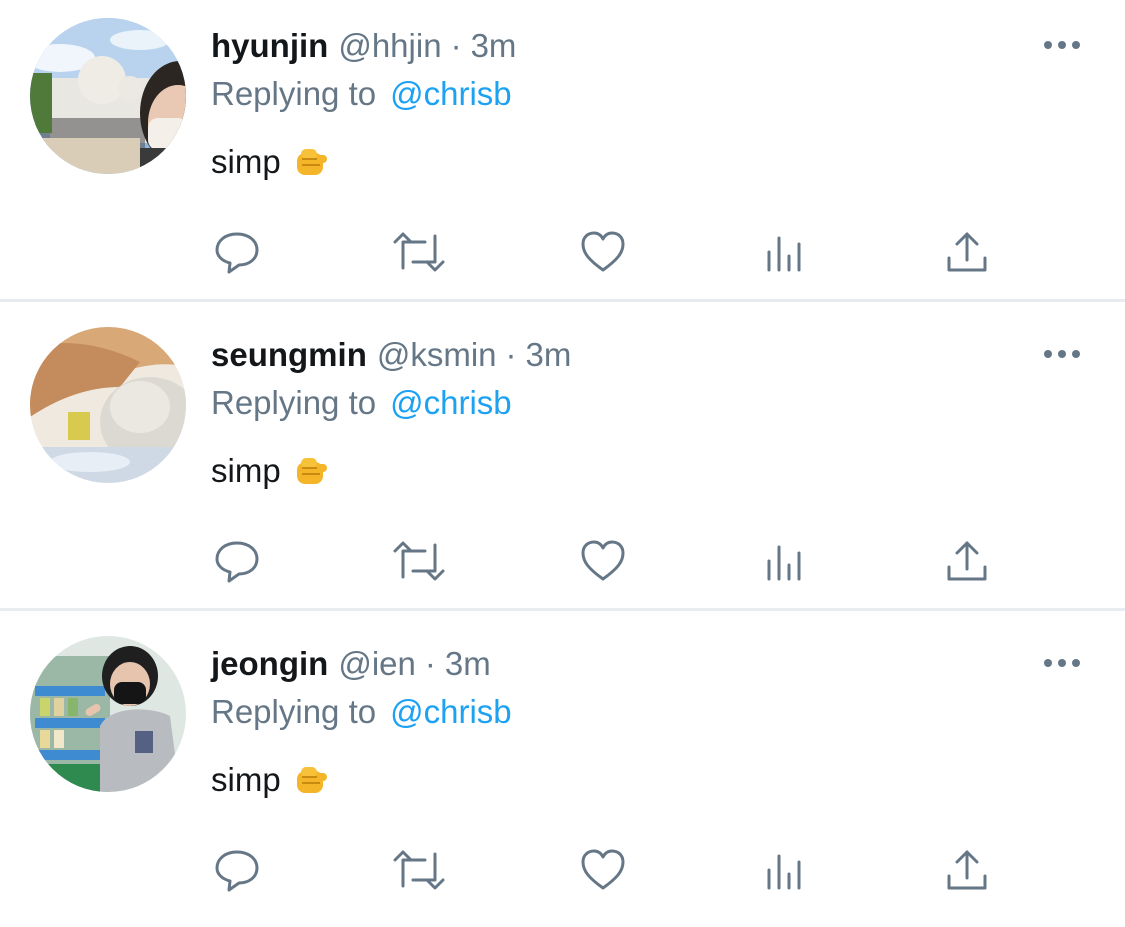  I want to click on user-handle: @ksmin, so click(437, 355).